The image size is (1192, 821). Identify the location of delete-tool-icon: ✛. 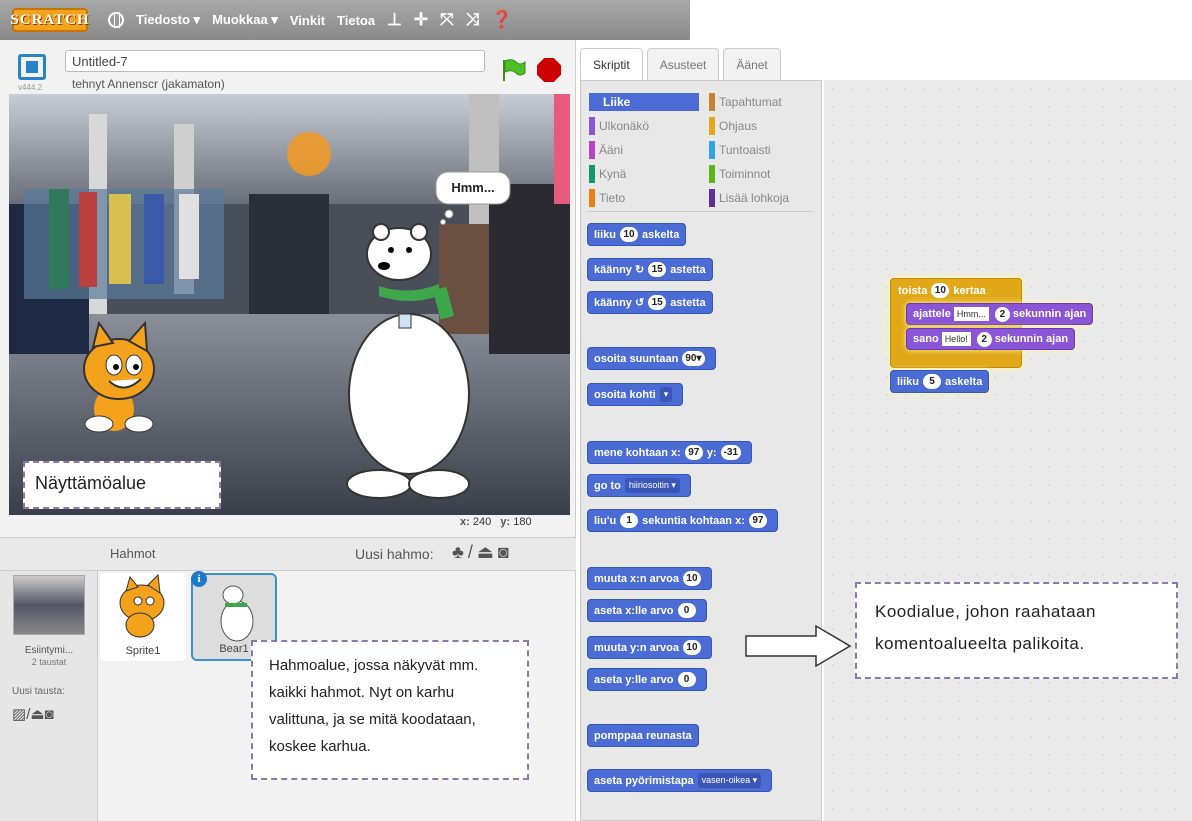
(421, 20).